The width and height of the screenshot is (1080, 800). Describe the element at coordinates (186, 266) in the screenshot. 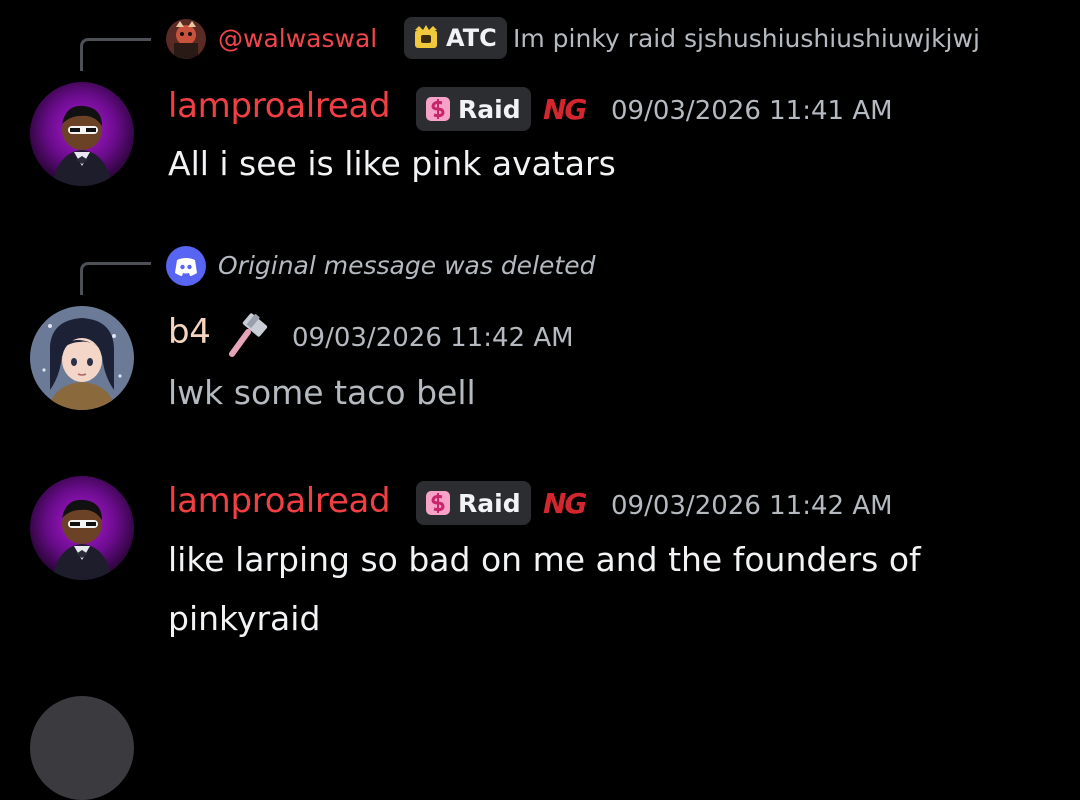

I see `discord-icon` at that location.